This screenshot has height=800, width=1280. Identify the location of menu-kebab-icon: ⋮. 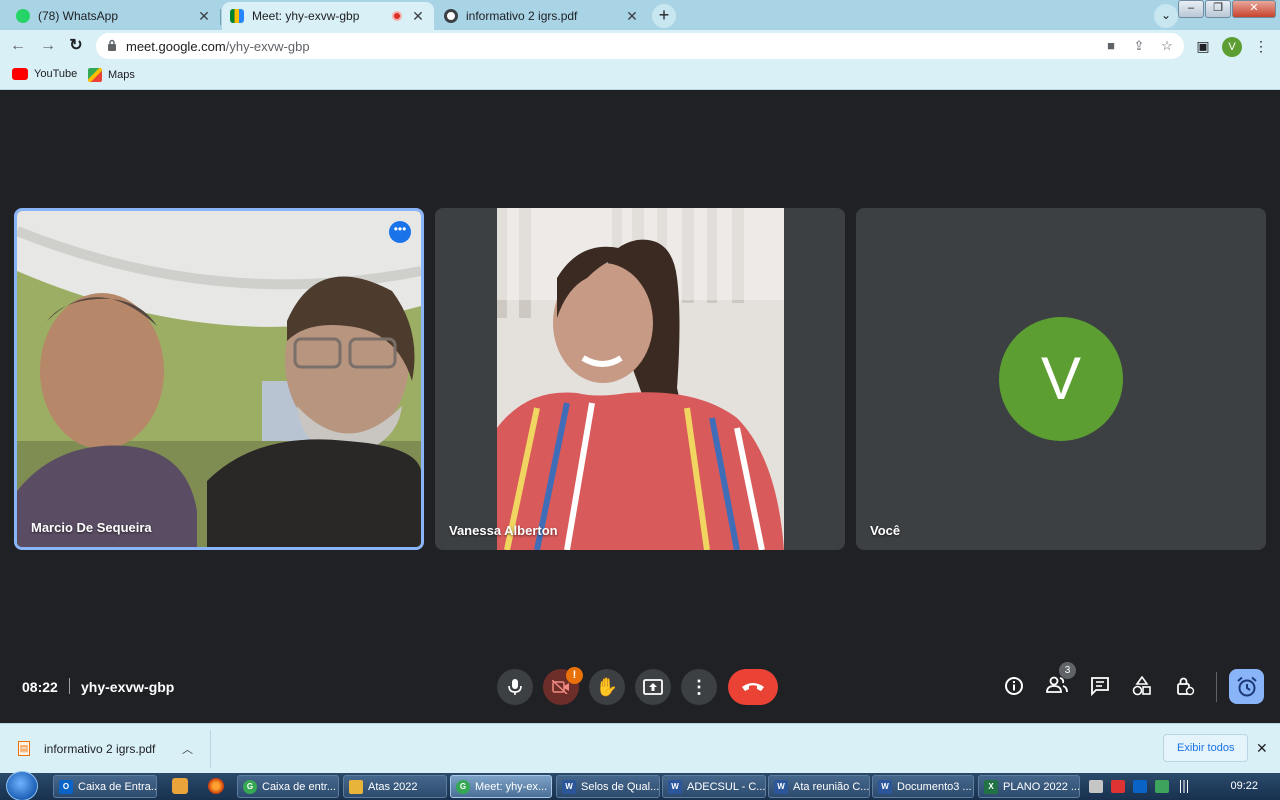
(1261, 46).